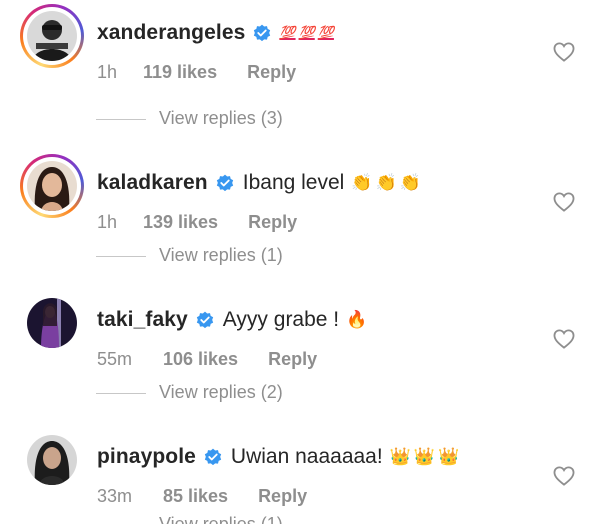 Image resolution: width=600 pixels, height=524 pixels. I want to click on likes-count: 119 likes, so click(180, 72).